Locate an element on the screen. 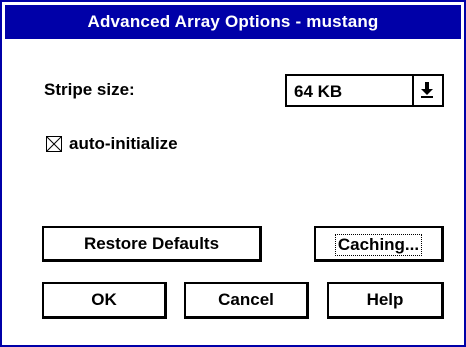 The height and width of the screenshot is (347, 466). checkbox-checked-icon is located at coordinates (54, 144).